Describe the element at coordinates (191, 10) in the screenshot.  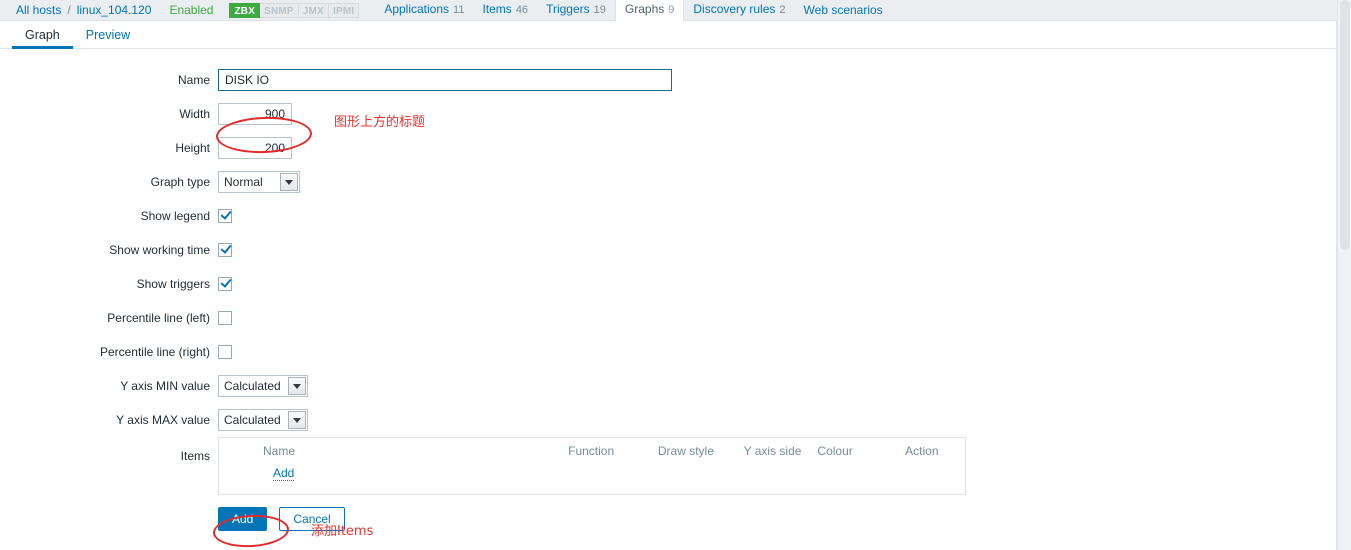
I see `host-status-enabled: Enabled` at that location.